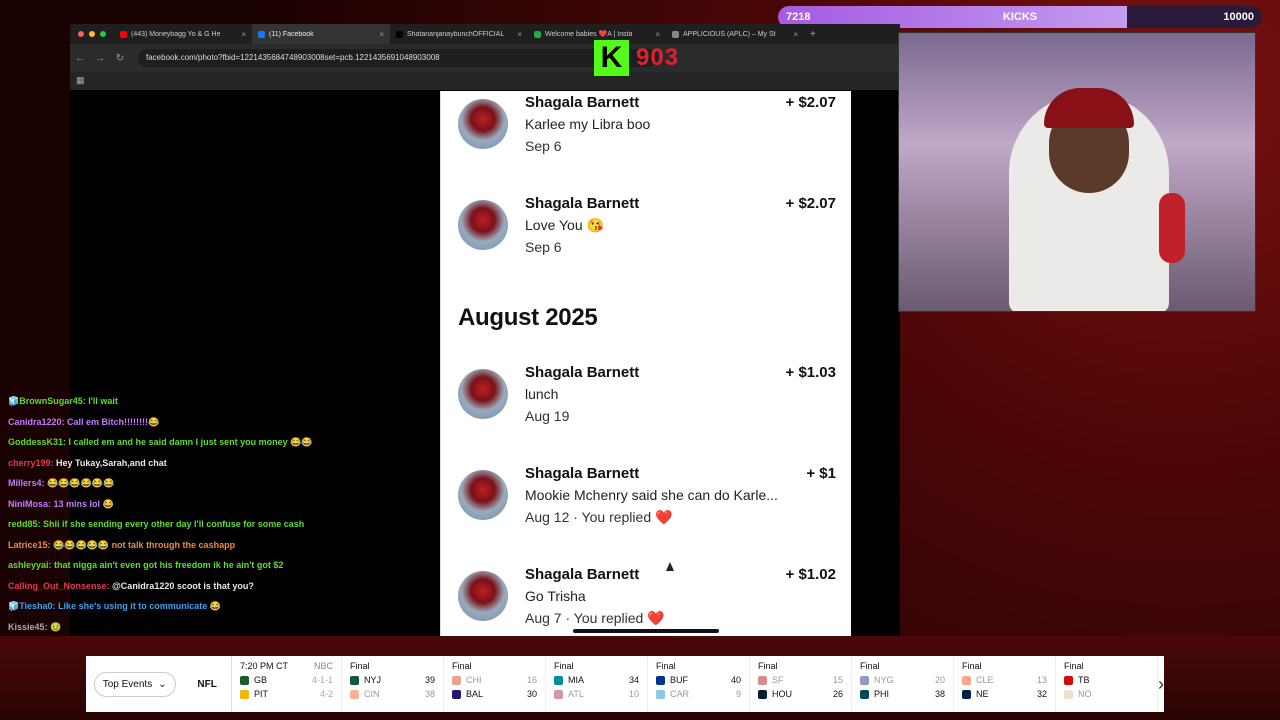 The height and width of the screenshot is (720, 1280). I want to click on chat-username: 🧊Tiesha0:, so click(32, 606).